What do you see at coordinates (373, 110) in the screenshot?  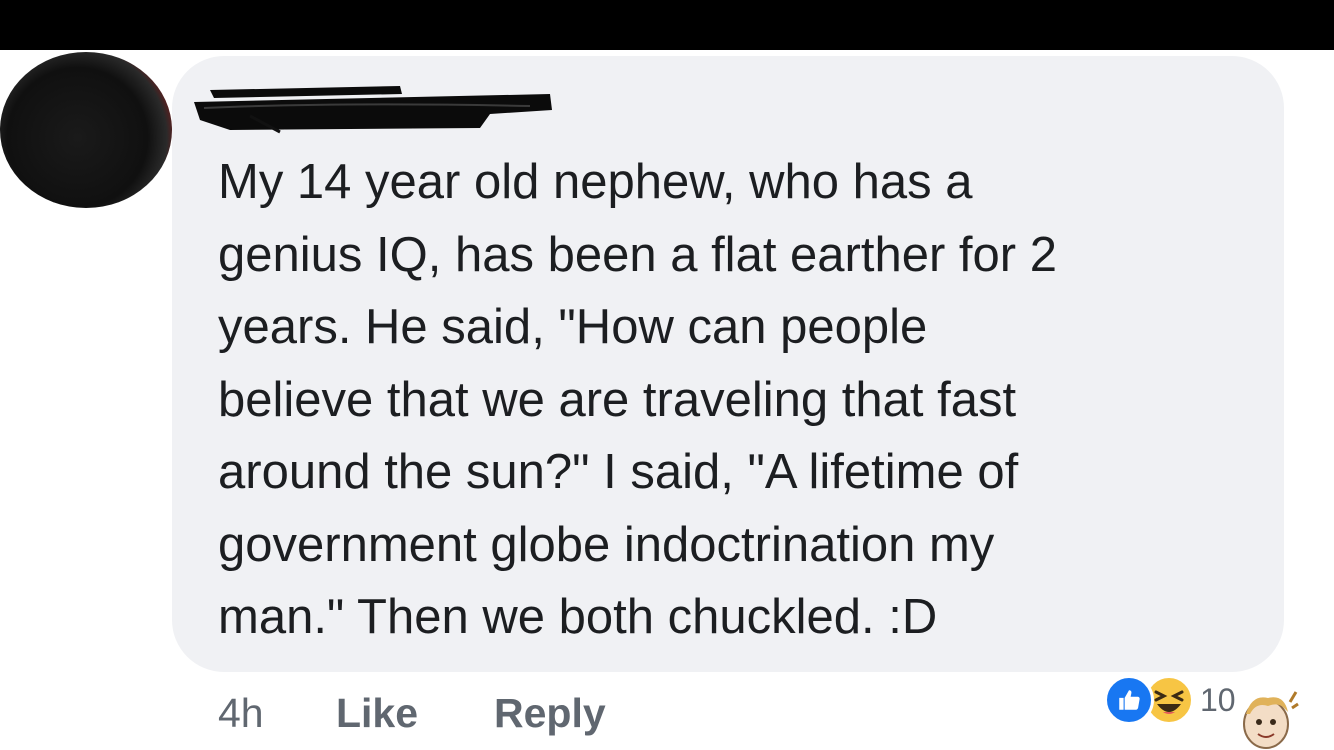 I see `redacted-name-scribble` at bounding box center [373, 110].